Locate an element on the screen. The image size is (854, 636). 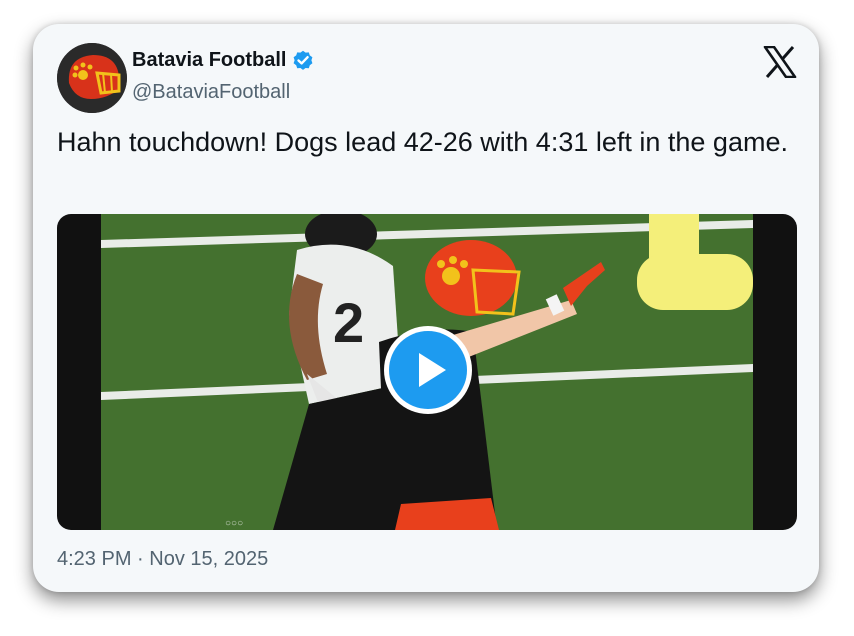
play-icon is located at coordinates (428, 370).